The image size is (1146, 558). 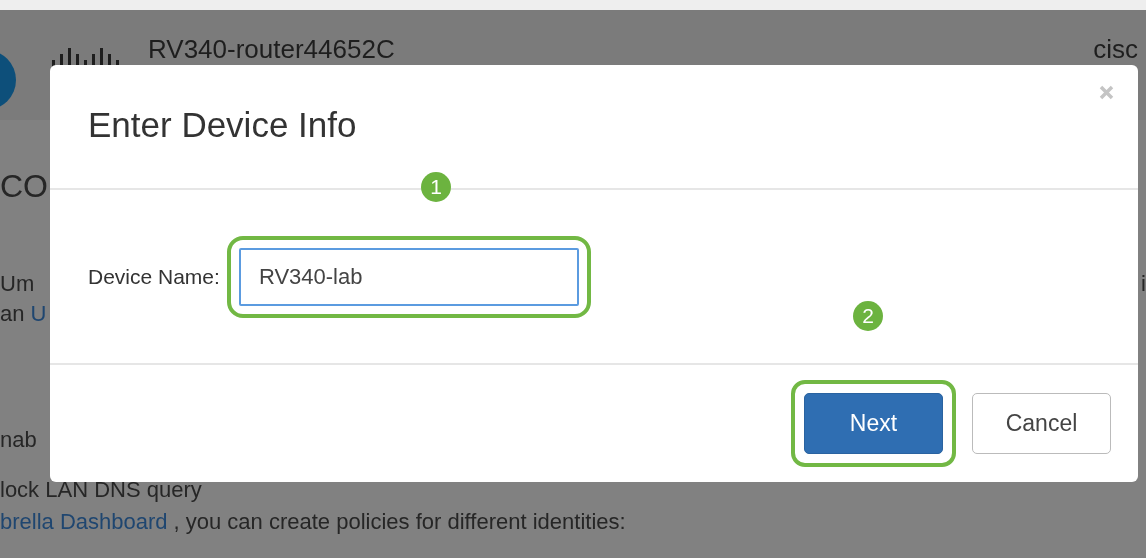 What do you see at coordinates (271, 49) in the screenshot?
I see `device-title: RV340-router44652C` at bounding box center [271, 49].